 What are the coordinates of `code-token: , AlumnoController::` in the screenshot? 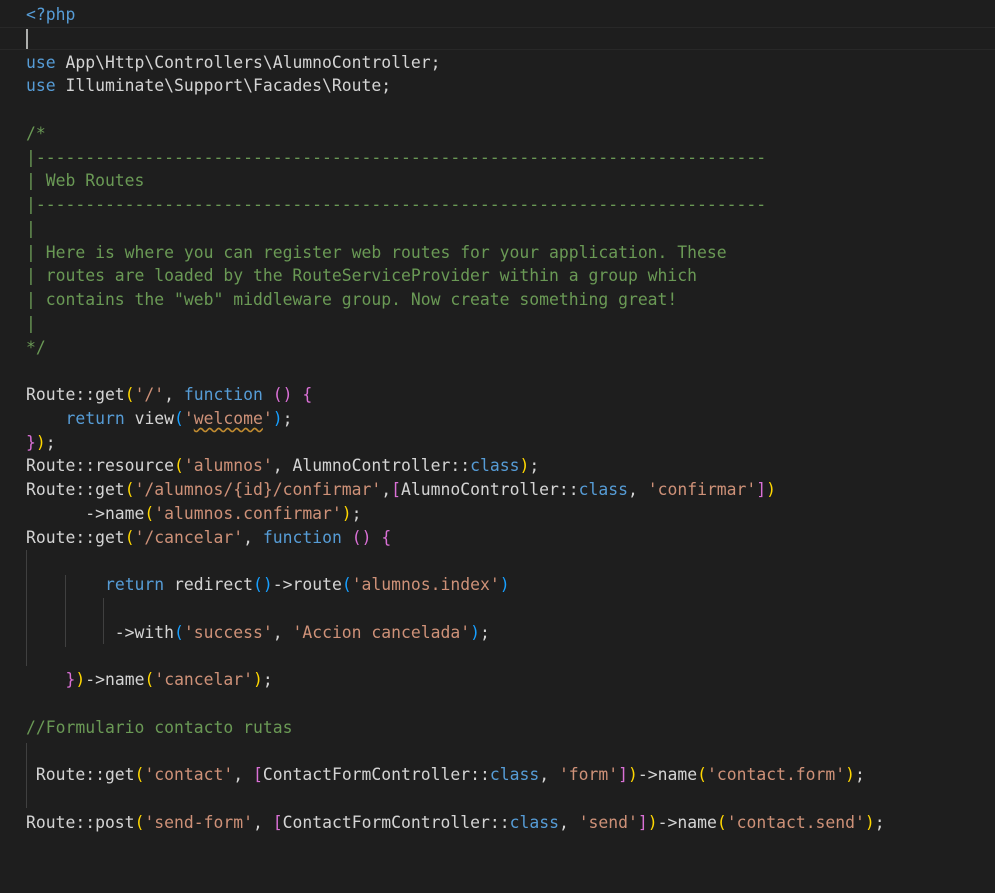 It's located at (371, 466).